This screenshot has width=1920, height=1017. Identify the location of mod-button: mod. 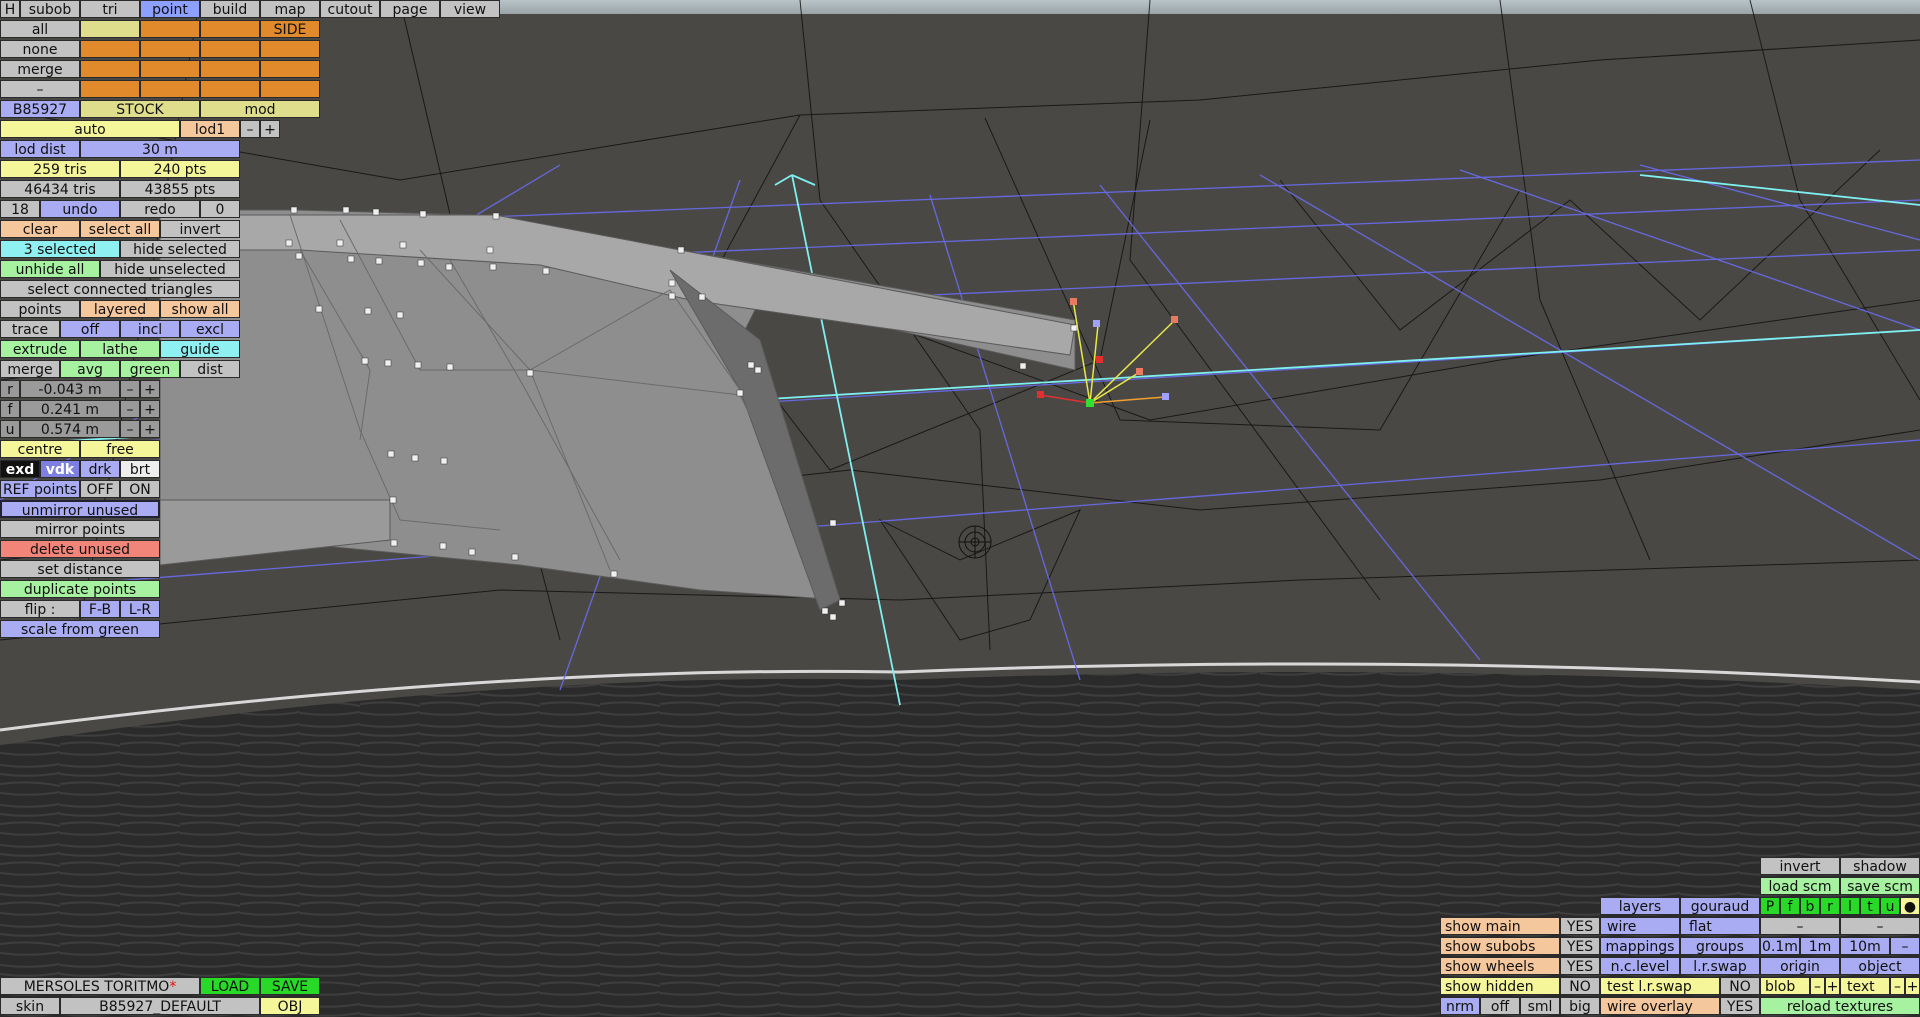
(260, 109).